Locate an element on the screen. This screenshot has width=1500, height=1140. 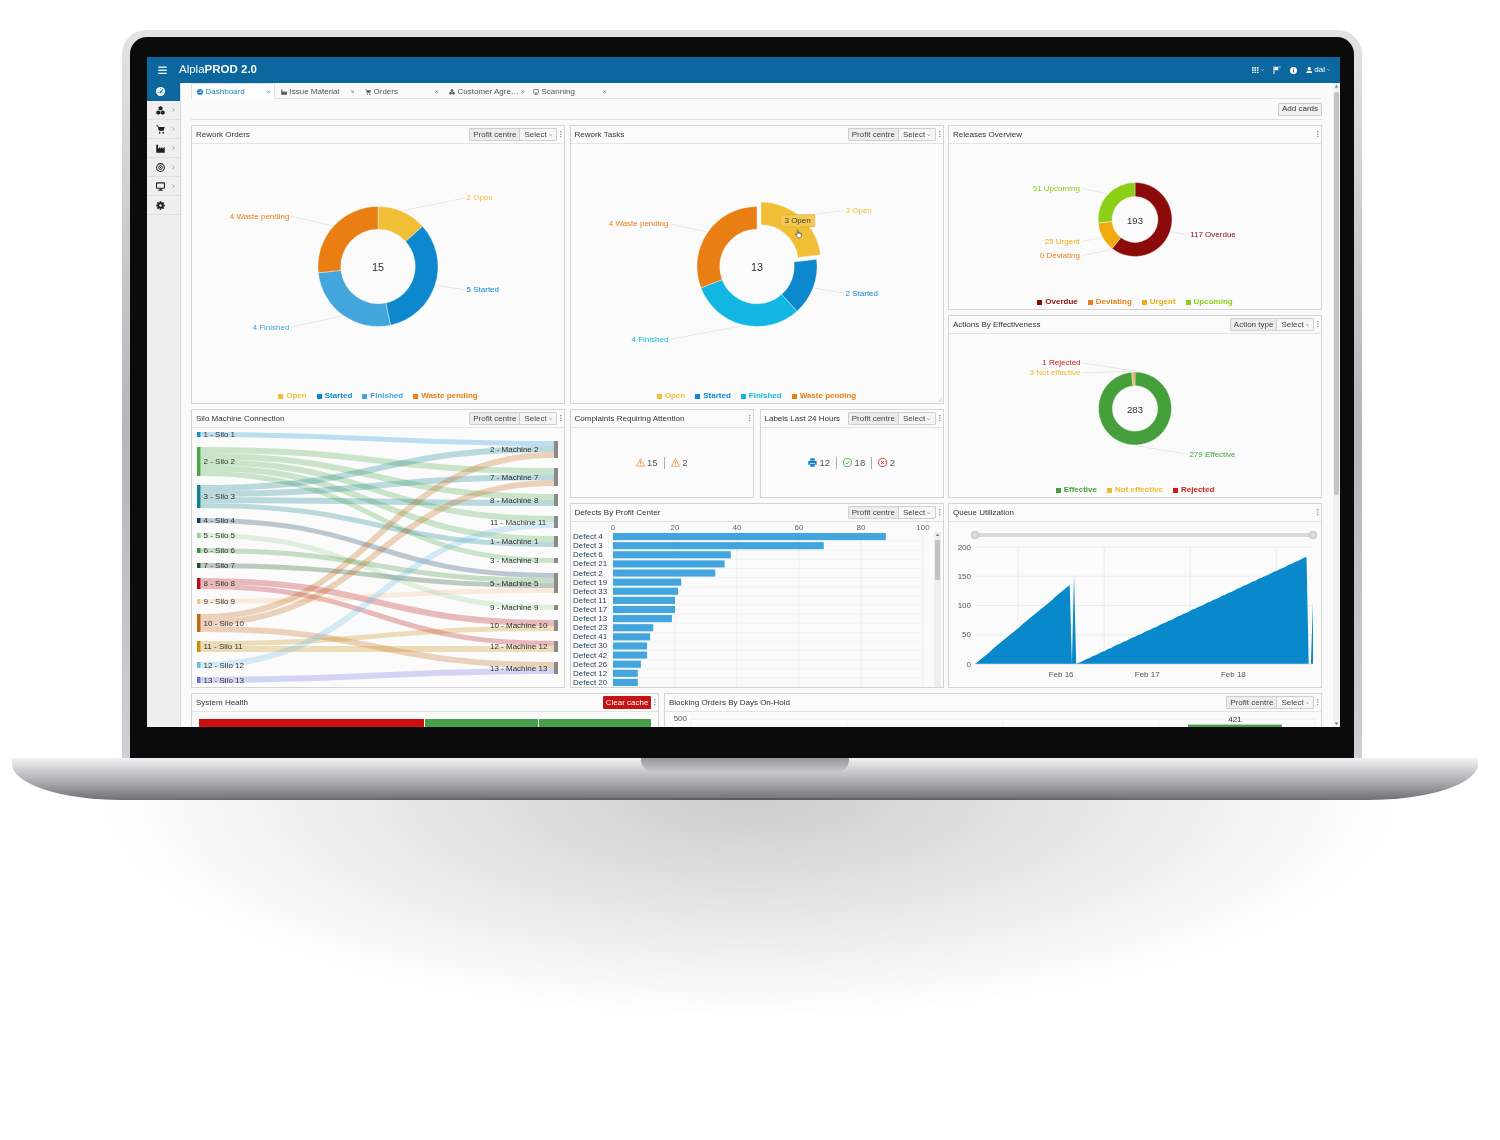
sidebar-item is located at coordinates (163, 92).